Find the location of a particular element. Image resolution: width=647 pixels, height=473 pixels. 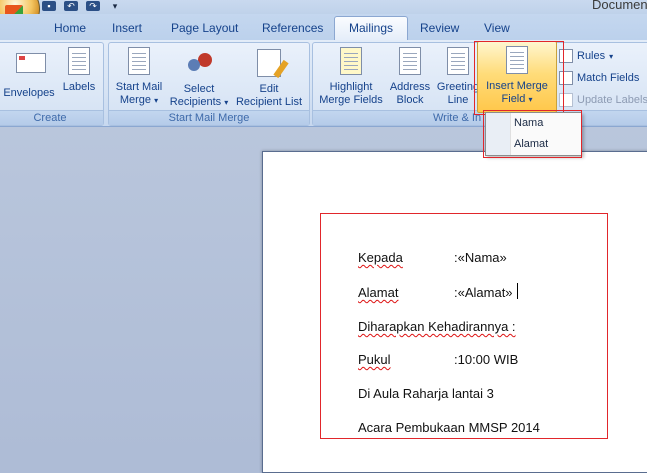

start-mail-merge-button: Start Mail Merge ▾ is located at coordinates (139, 77).